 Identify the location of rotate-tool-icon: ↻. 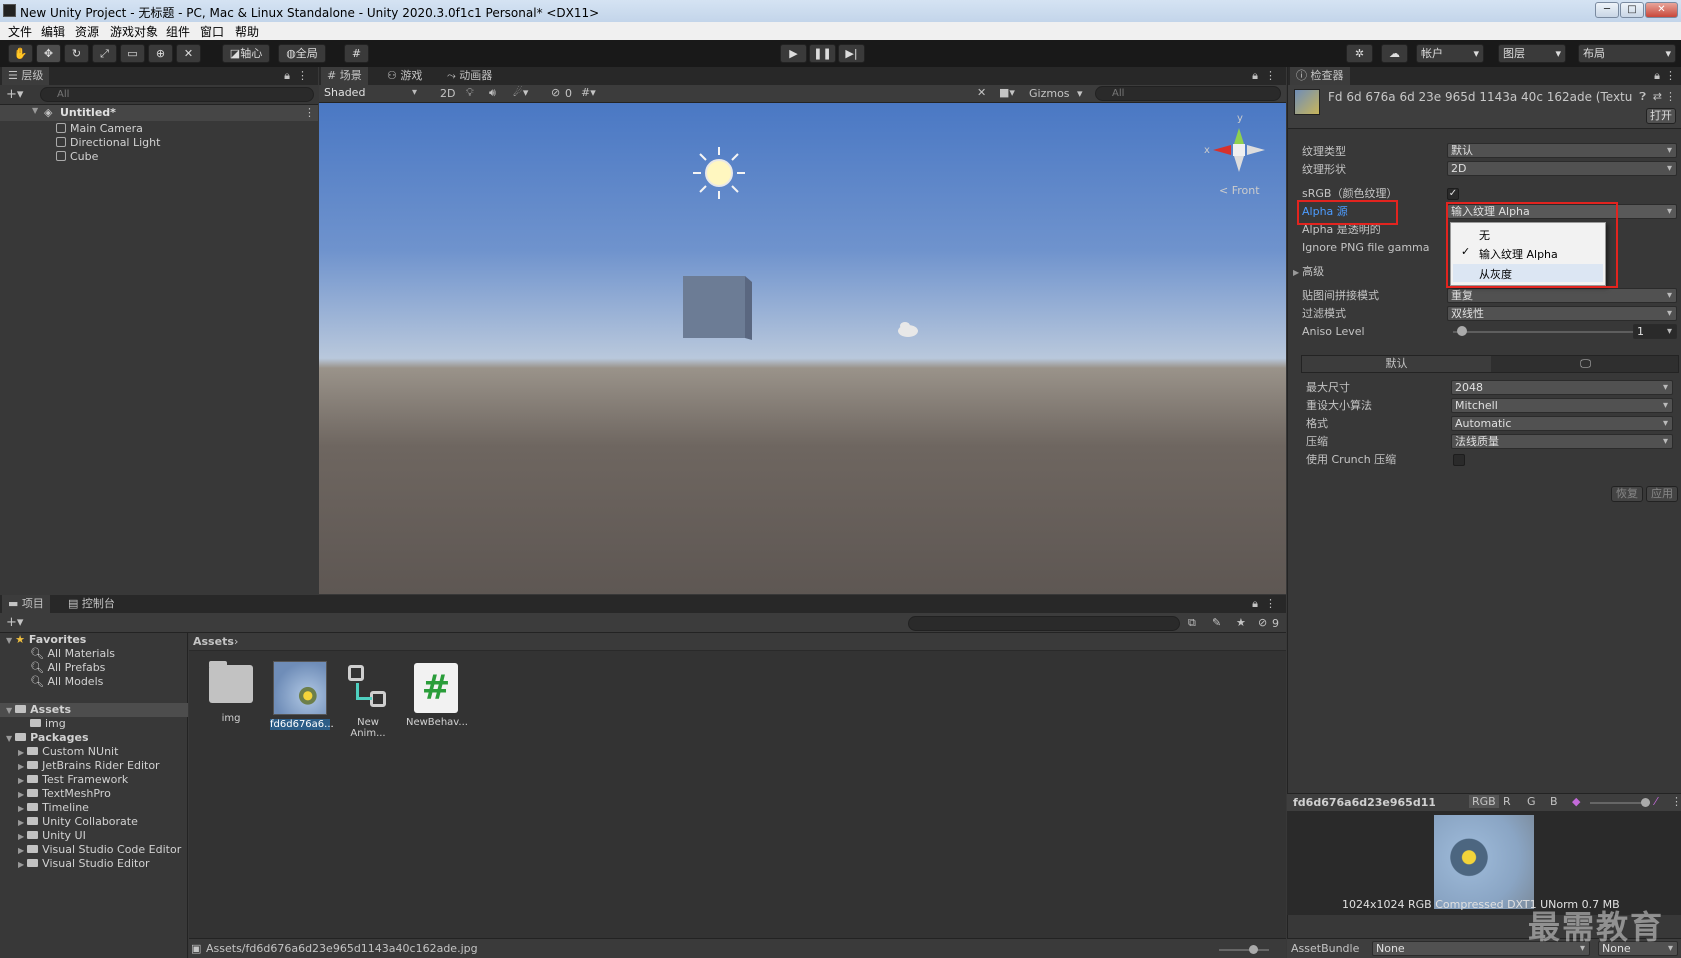
(76, 53).